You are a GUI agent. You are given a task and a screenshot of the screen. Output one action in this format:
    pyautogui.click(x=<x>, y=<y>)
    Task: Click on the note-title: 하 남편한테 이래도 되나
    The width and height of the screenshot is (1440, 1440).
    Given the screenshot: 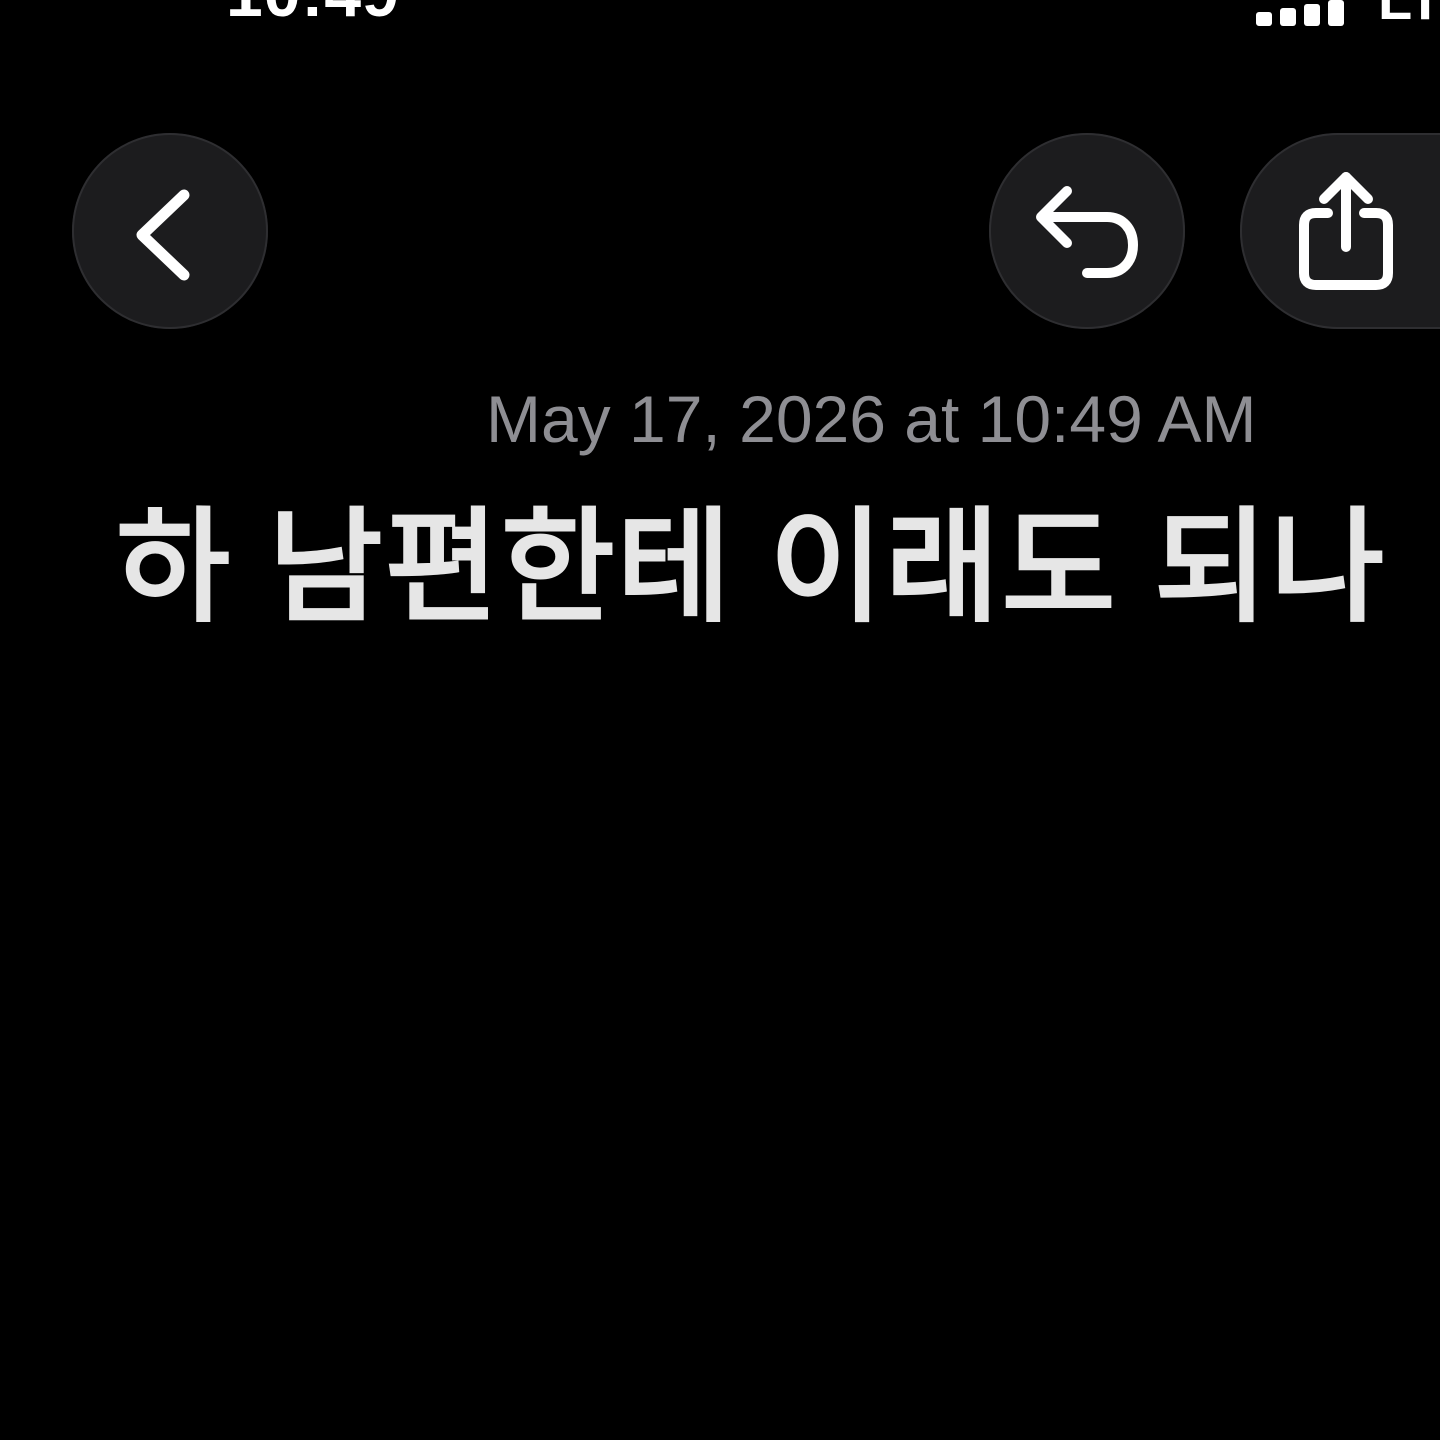 What is the action you would take?
    pyautogui.click(x=766, y=568)
    